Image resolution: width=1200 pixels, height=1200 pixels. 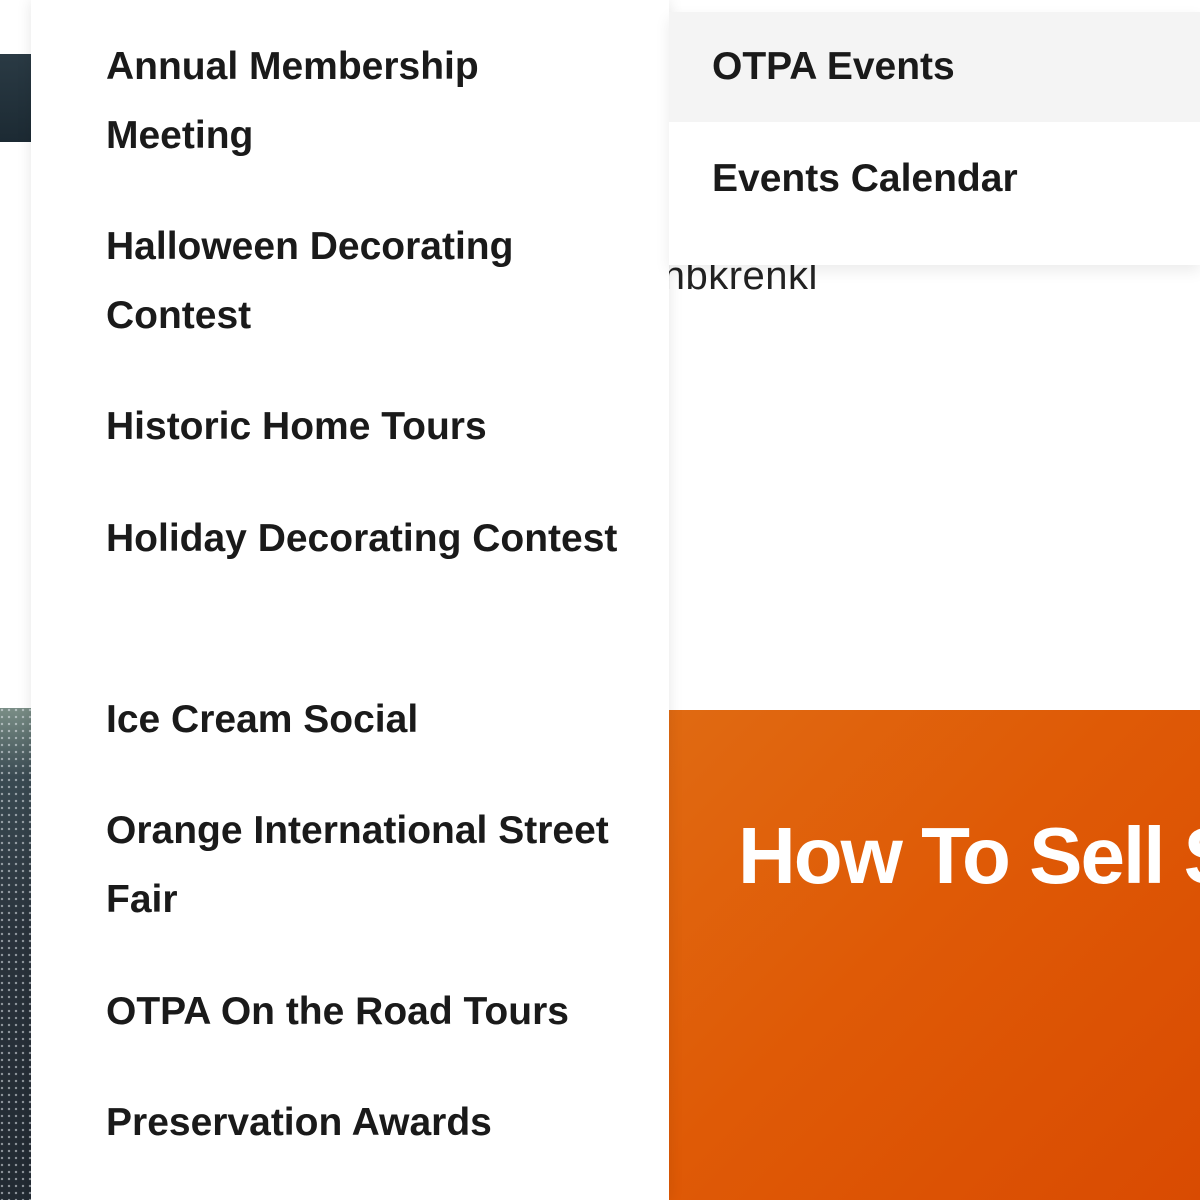 What do you see at coordinates (366, 101) in the screenshot?
I see `submenu-item-annual-membership-meeting: Annual Membership Meeting` at bounding box center [366, 101].